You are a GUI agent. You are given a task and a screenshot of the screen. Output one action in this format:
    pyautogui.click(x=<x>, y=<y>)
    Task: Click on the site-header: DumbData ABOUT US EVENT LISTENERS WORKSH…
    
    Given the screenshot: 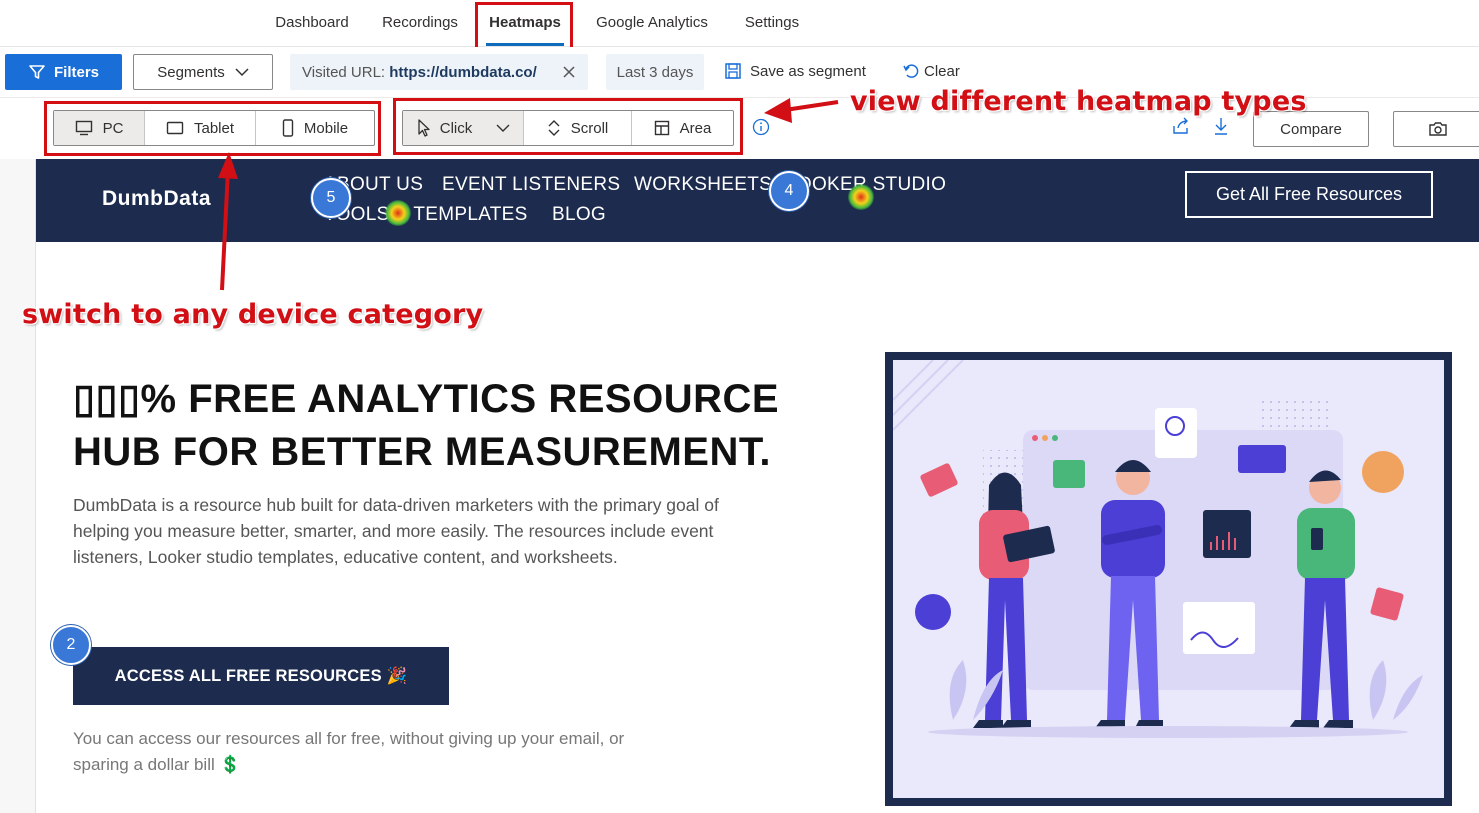 What is the action you would take?
    pyautogui.click(x=757, y=200)
    